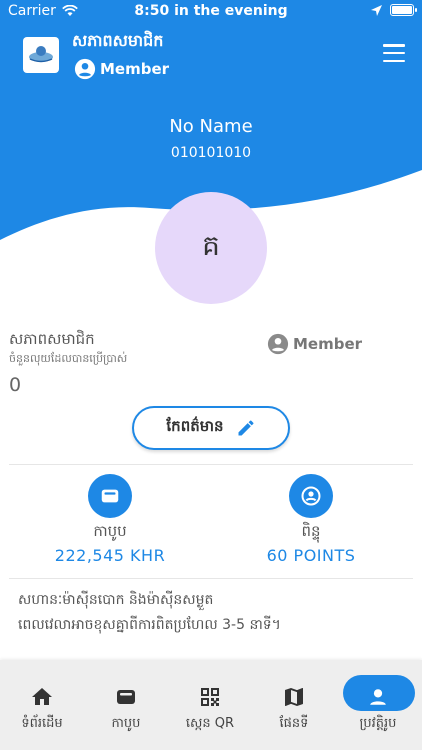  What do you see at coordinates (126, 723) in the screenshot?
I see `nav-label-wallet: កាបូប` at bounding box center [126, 723].